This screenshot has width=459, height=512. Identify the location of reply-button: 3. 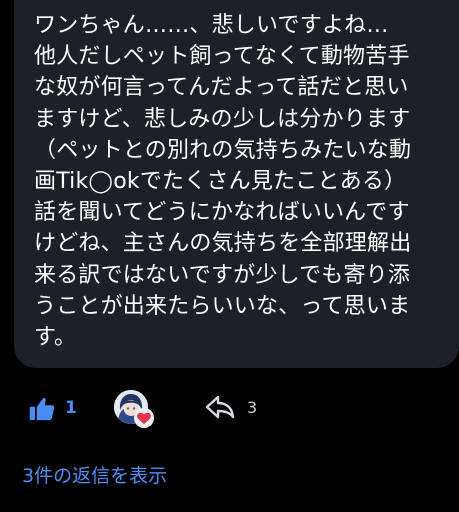
(235, 409).